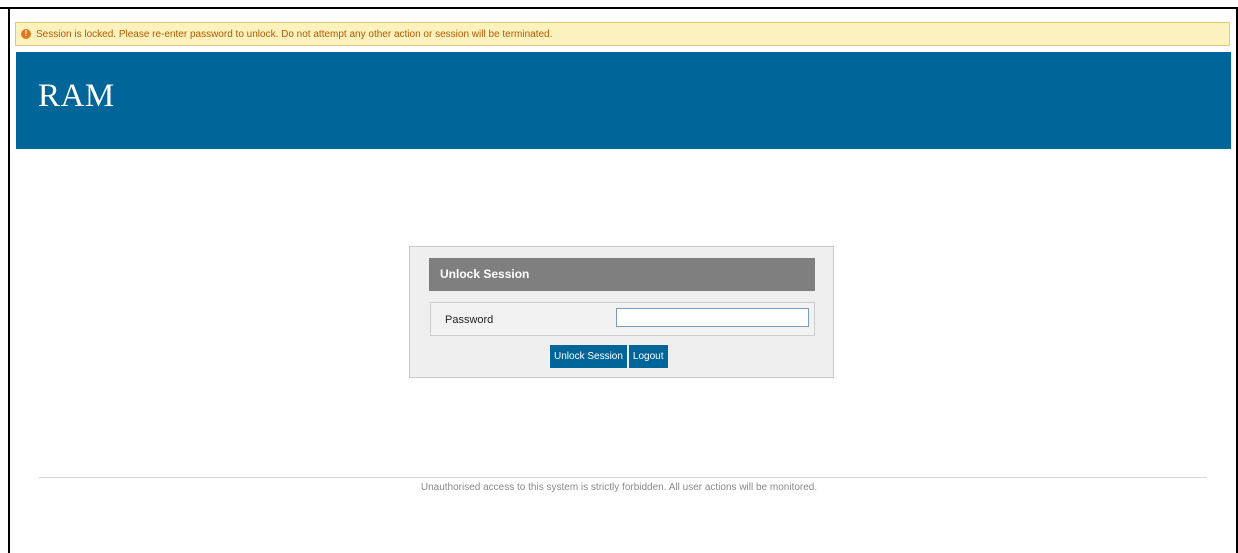  I want to click on panel-title: Unlock Session, so click(622, 274).